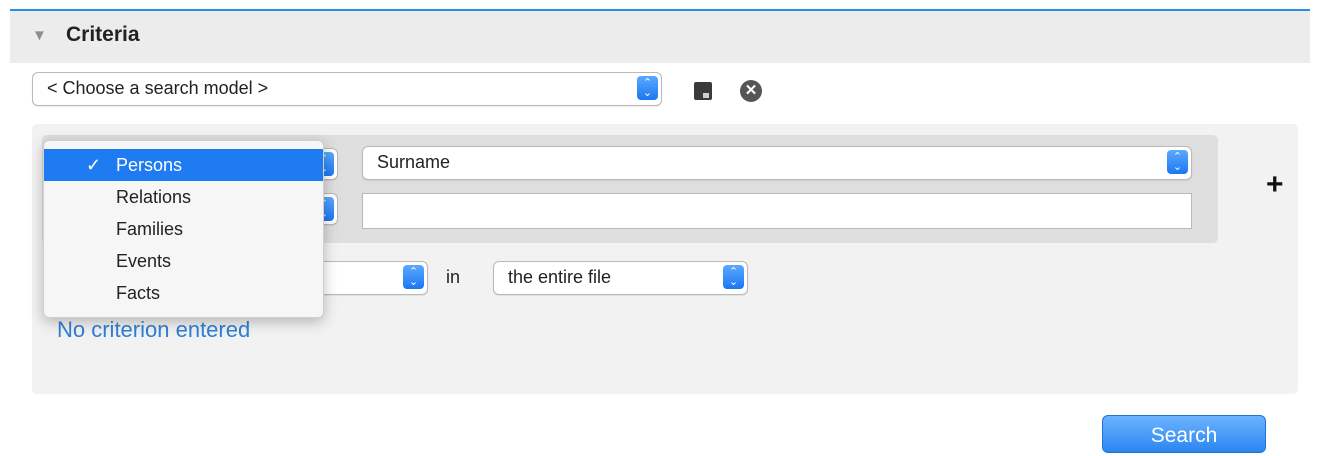 This screenshot has height=456, width=1320. I want to click on section-title: Criteria, so click(103, 34).